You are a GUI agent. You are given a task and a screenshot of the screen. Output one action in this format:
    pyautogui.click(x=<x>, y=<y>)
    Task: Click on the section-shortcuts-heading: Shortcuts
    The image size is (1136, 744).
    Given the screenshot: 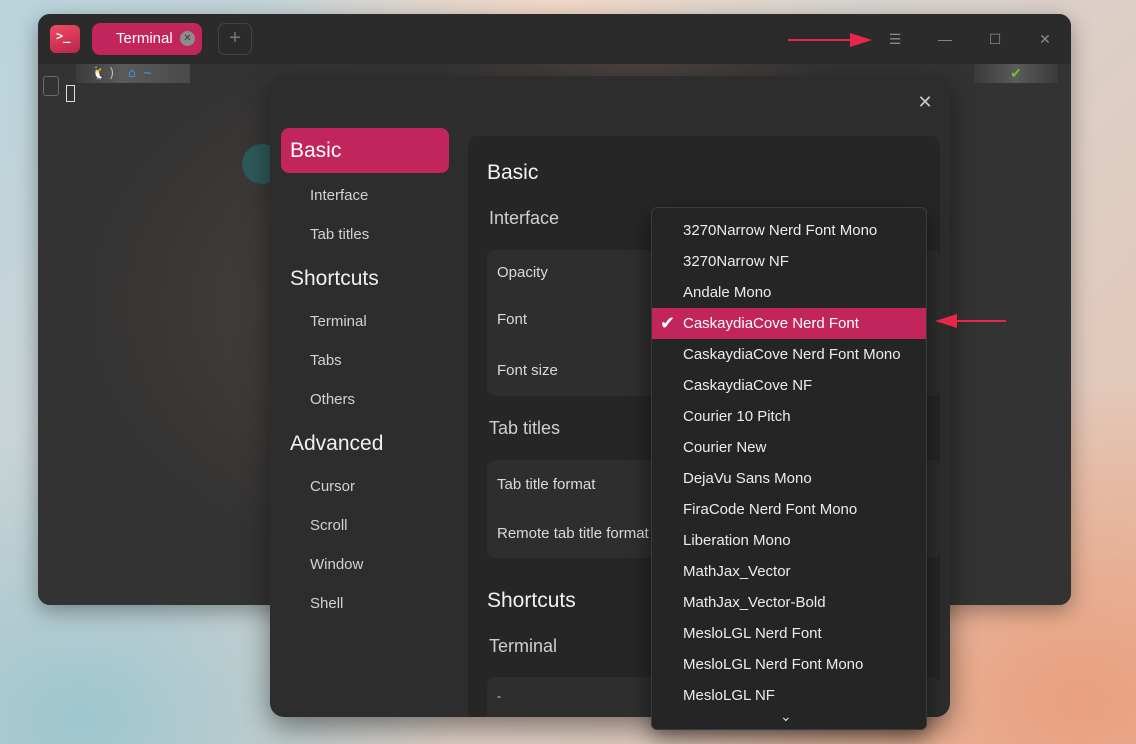 What is the action you would take?
    pyautogui.click(x=531, y=600)
    